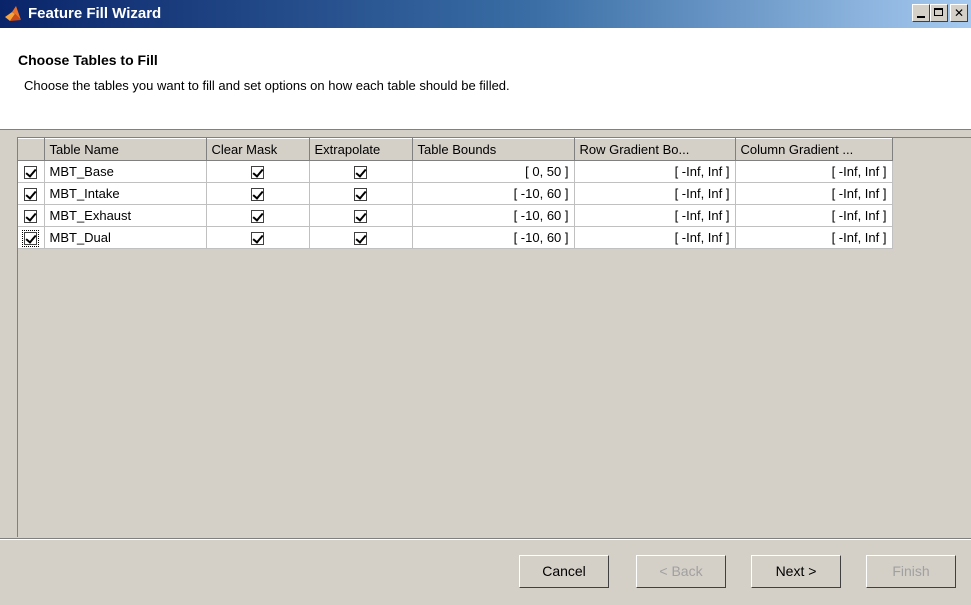  I want to click on maximize-button, so click(939, 13).